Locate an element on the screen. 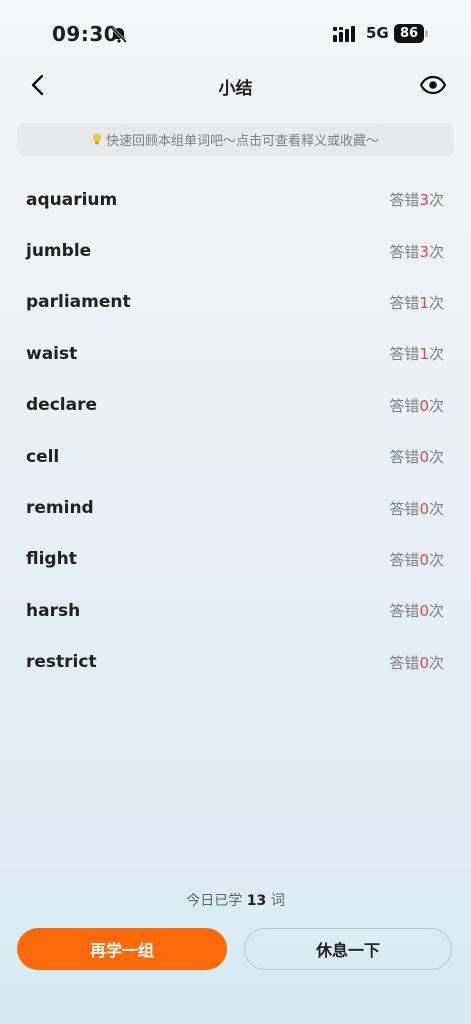  tip-banner: 快速回顾本组单词吧～点击可查看释义或收藏～ is located at coordinates (235, 139).